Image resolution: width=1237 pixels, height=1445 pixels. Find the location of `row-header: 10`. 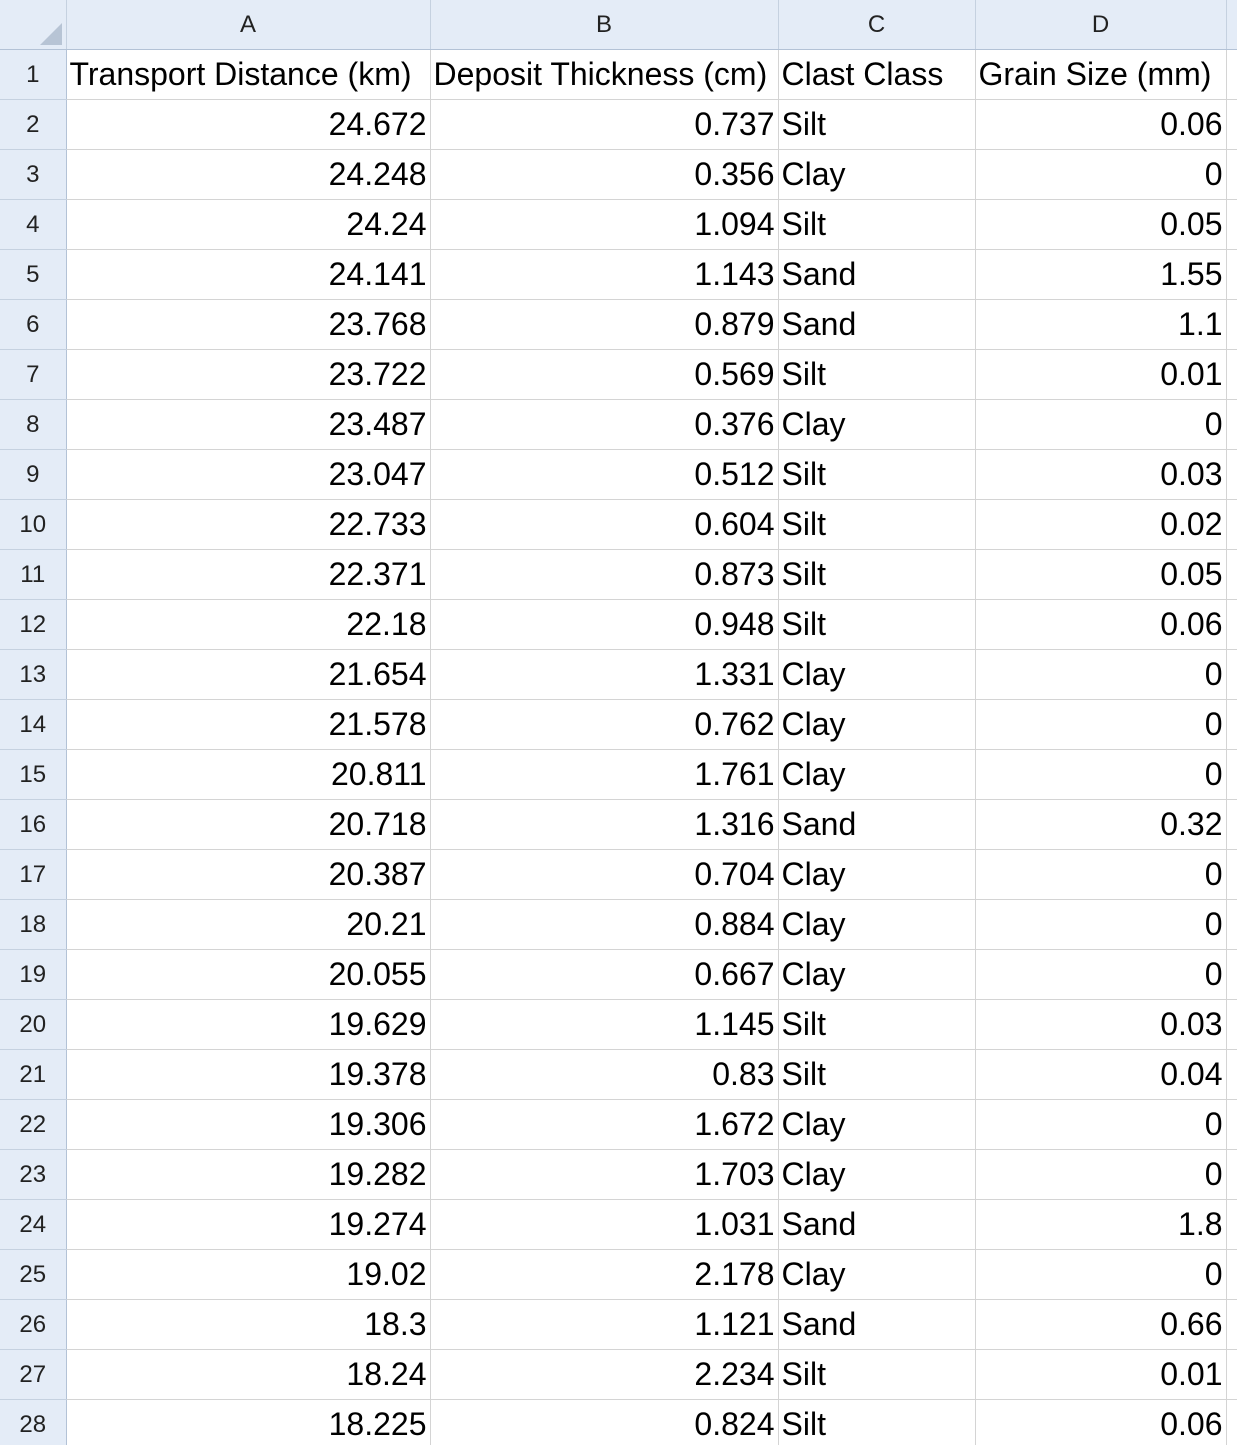

row-header: 10 is located at coordinates (33, 524).